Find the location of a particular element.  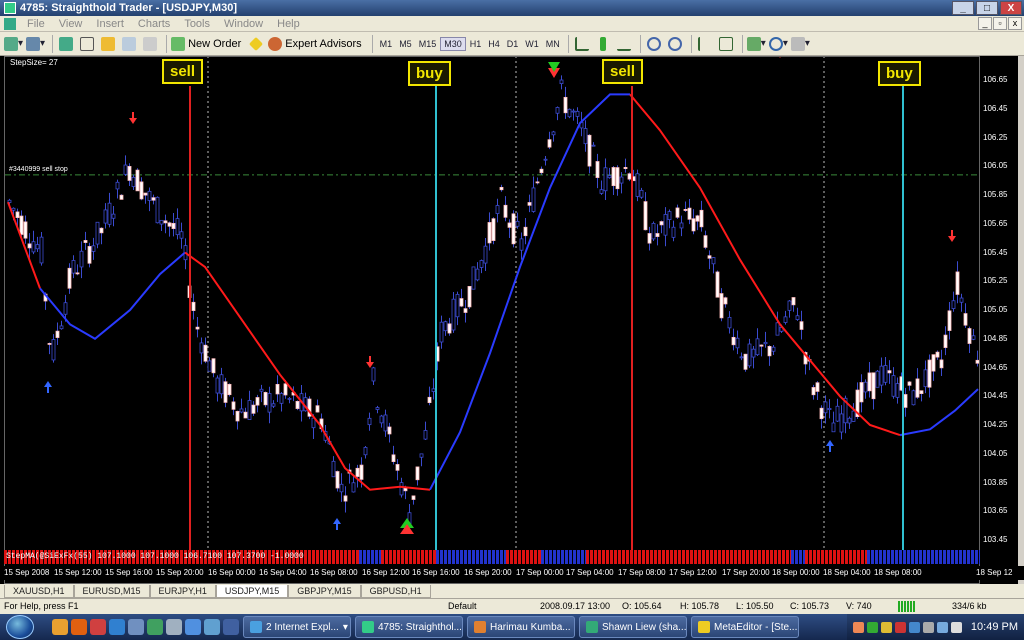

bar-high: H: 105.78 is located at coordinates (700, 606).